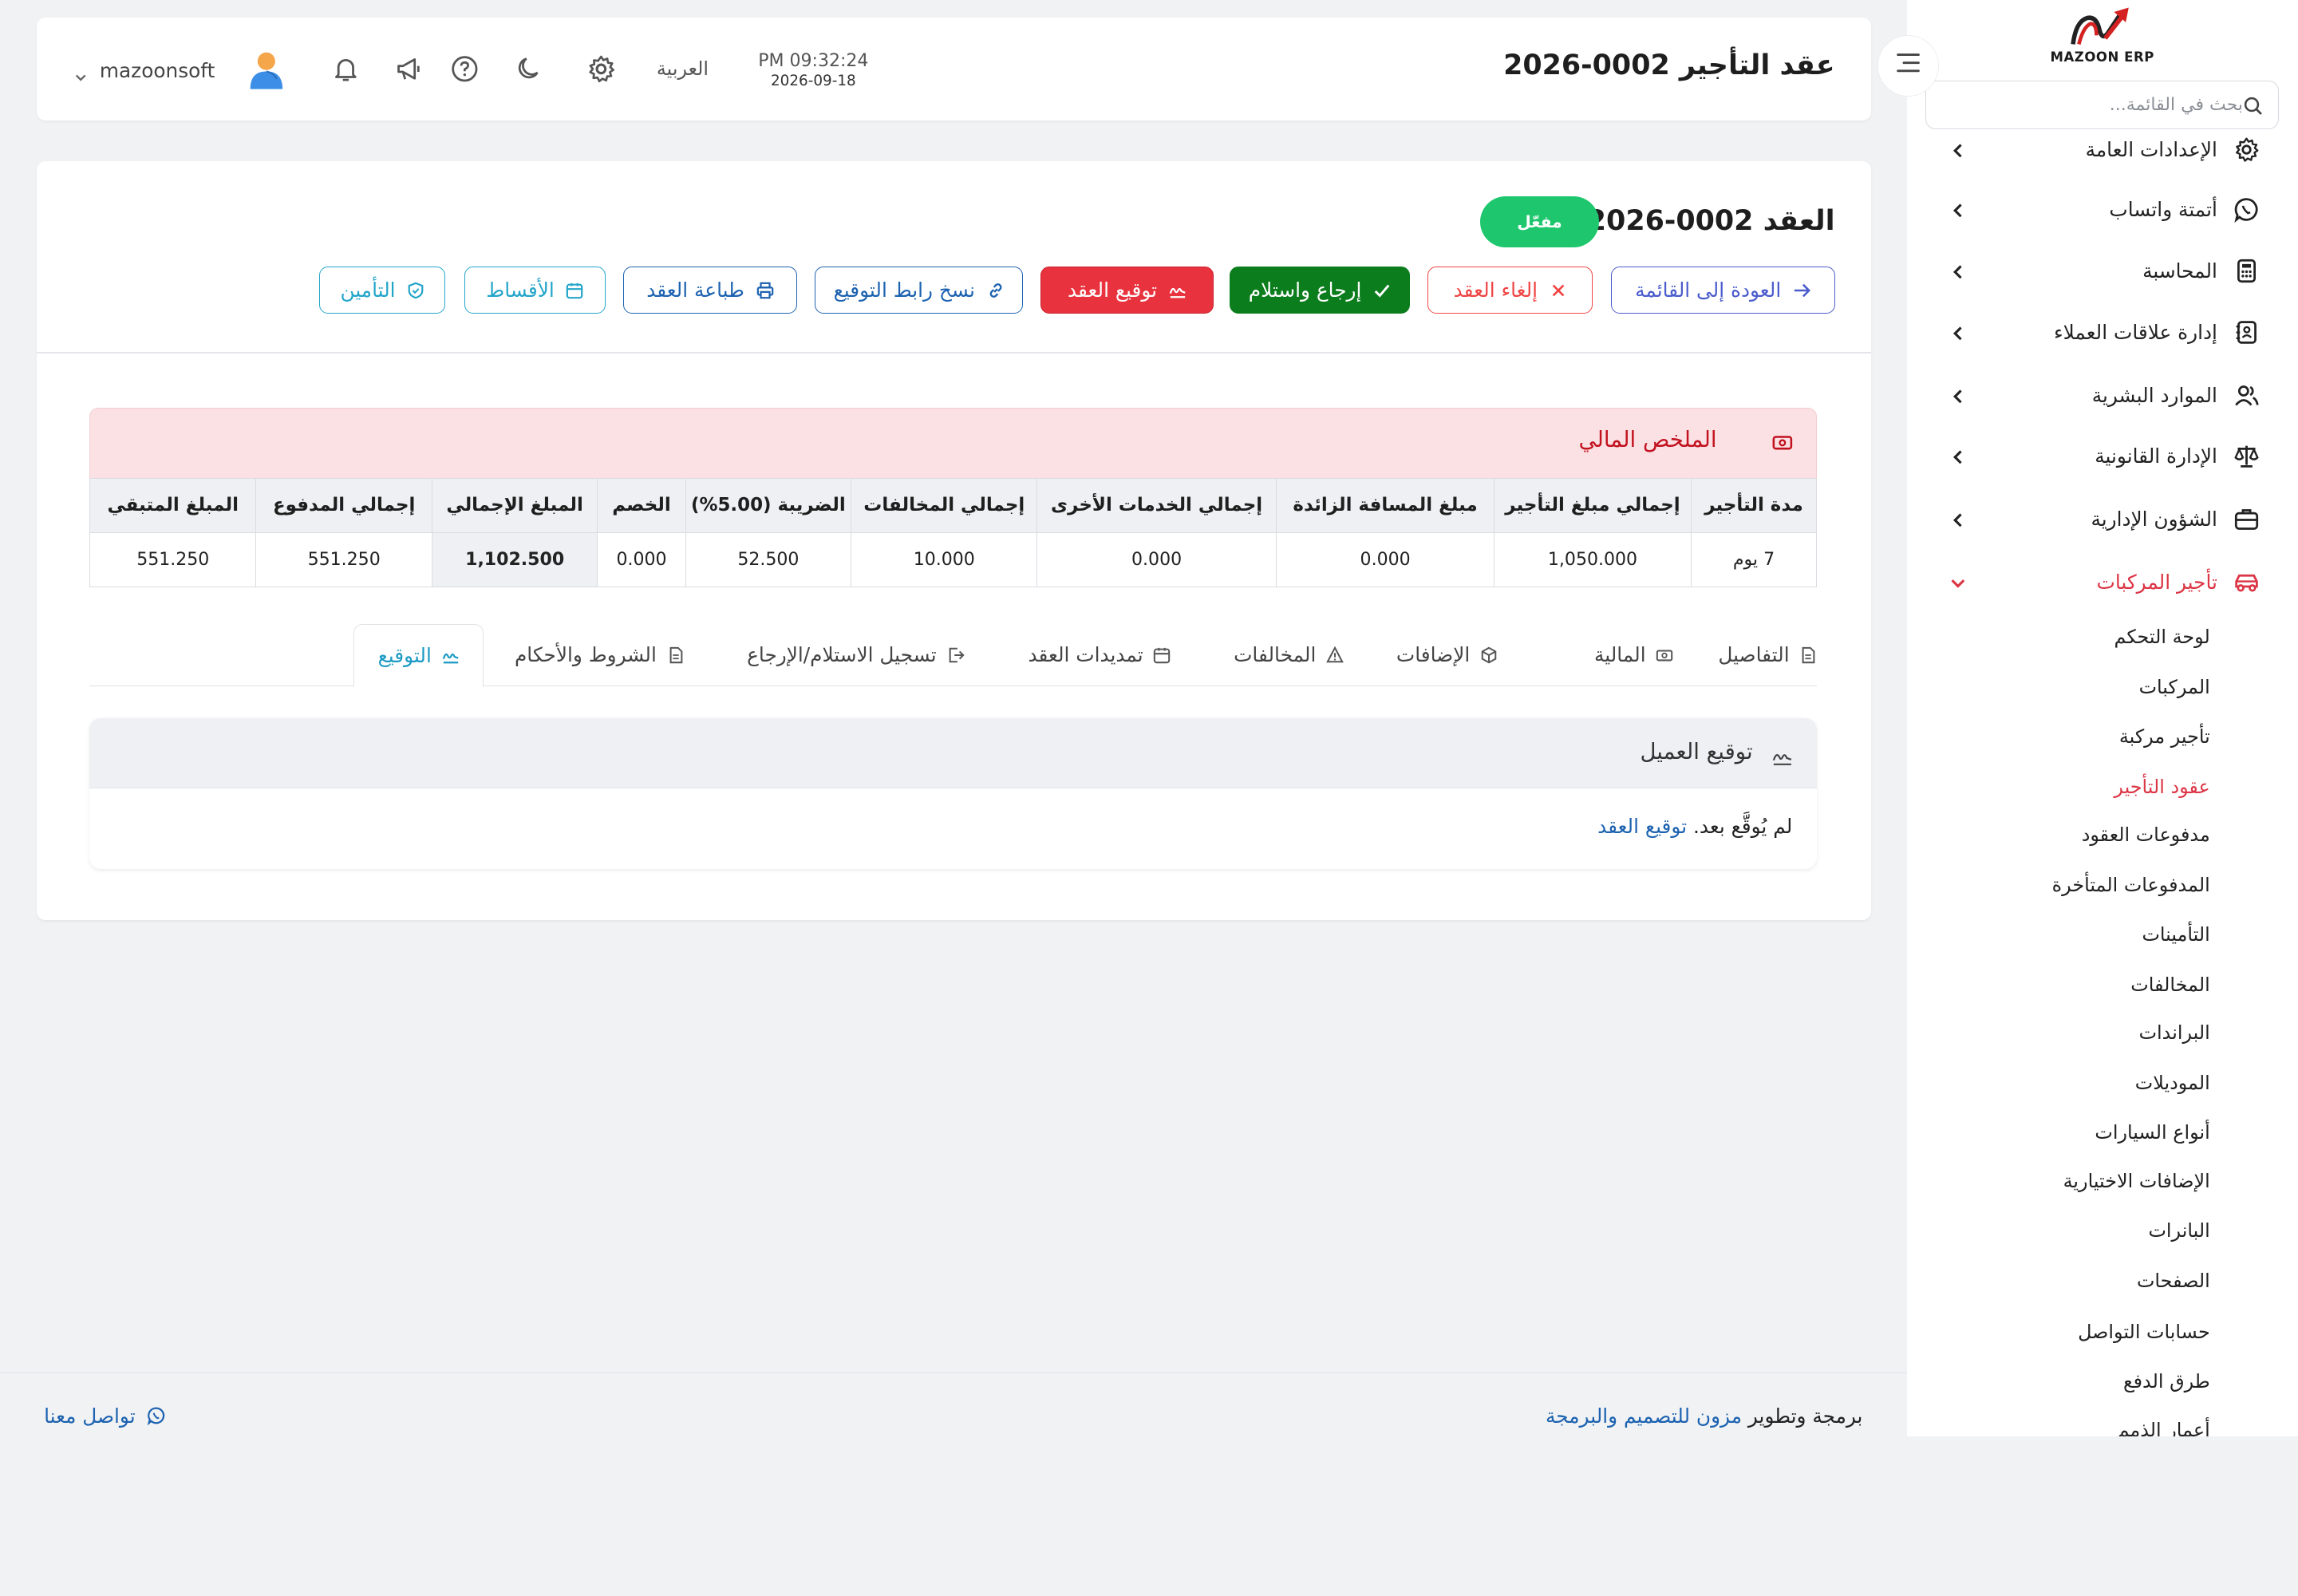  What do you see at coordinates (945, 505) in the screenshot?
I see `col-total-violations: إجمالي المخالفات` at bounding box center [945, 505].